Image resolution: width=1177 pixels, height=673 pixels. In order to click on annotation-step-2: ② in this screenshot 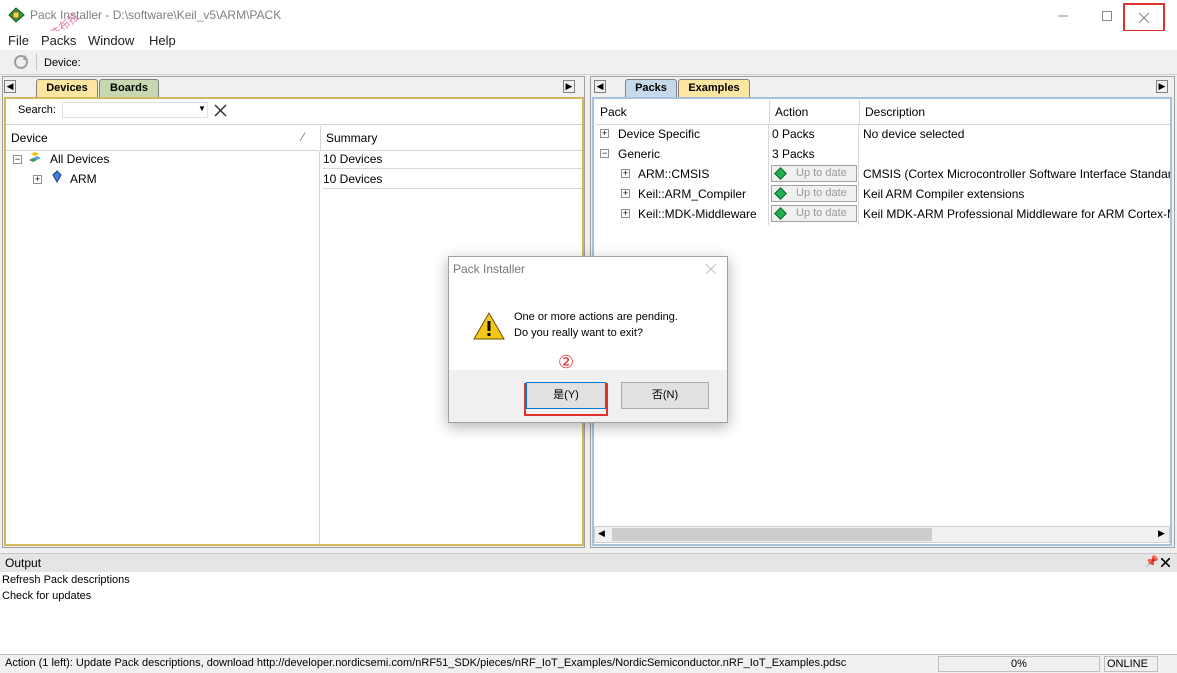, I will do `click(566, 362)`.